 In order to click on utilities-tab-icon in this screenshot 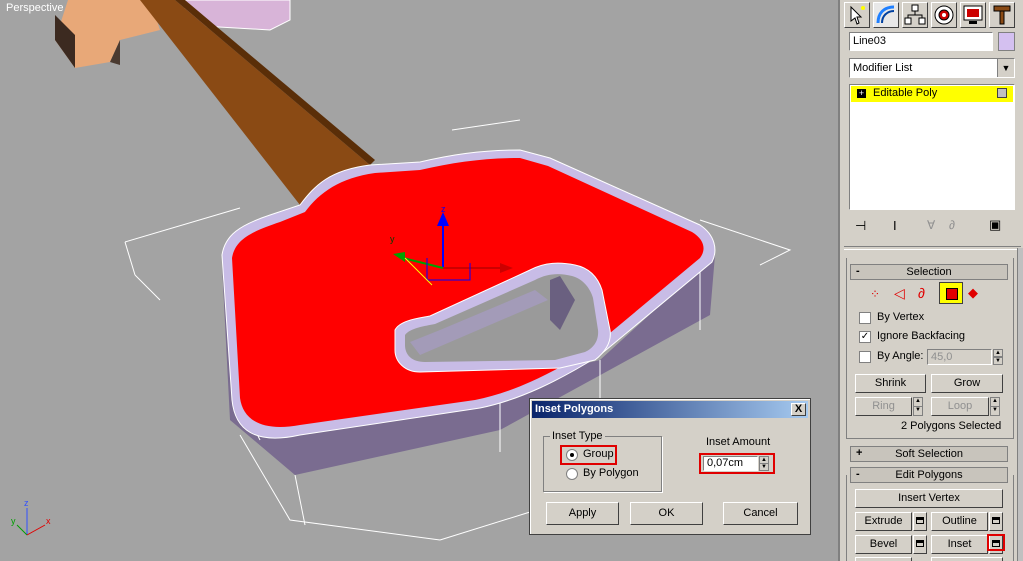, I will do `click(1002, 15)`.